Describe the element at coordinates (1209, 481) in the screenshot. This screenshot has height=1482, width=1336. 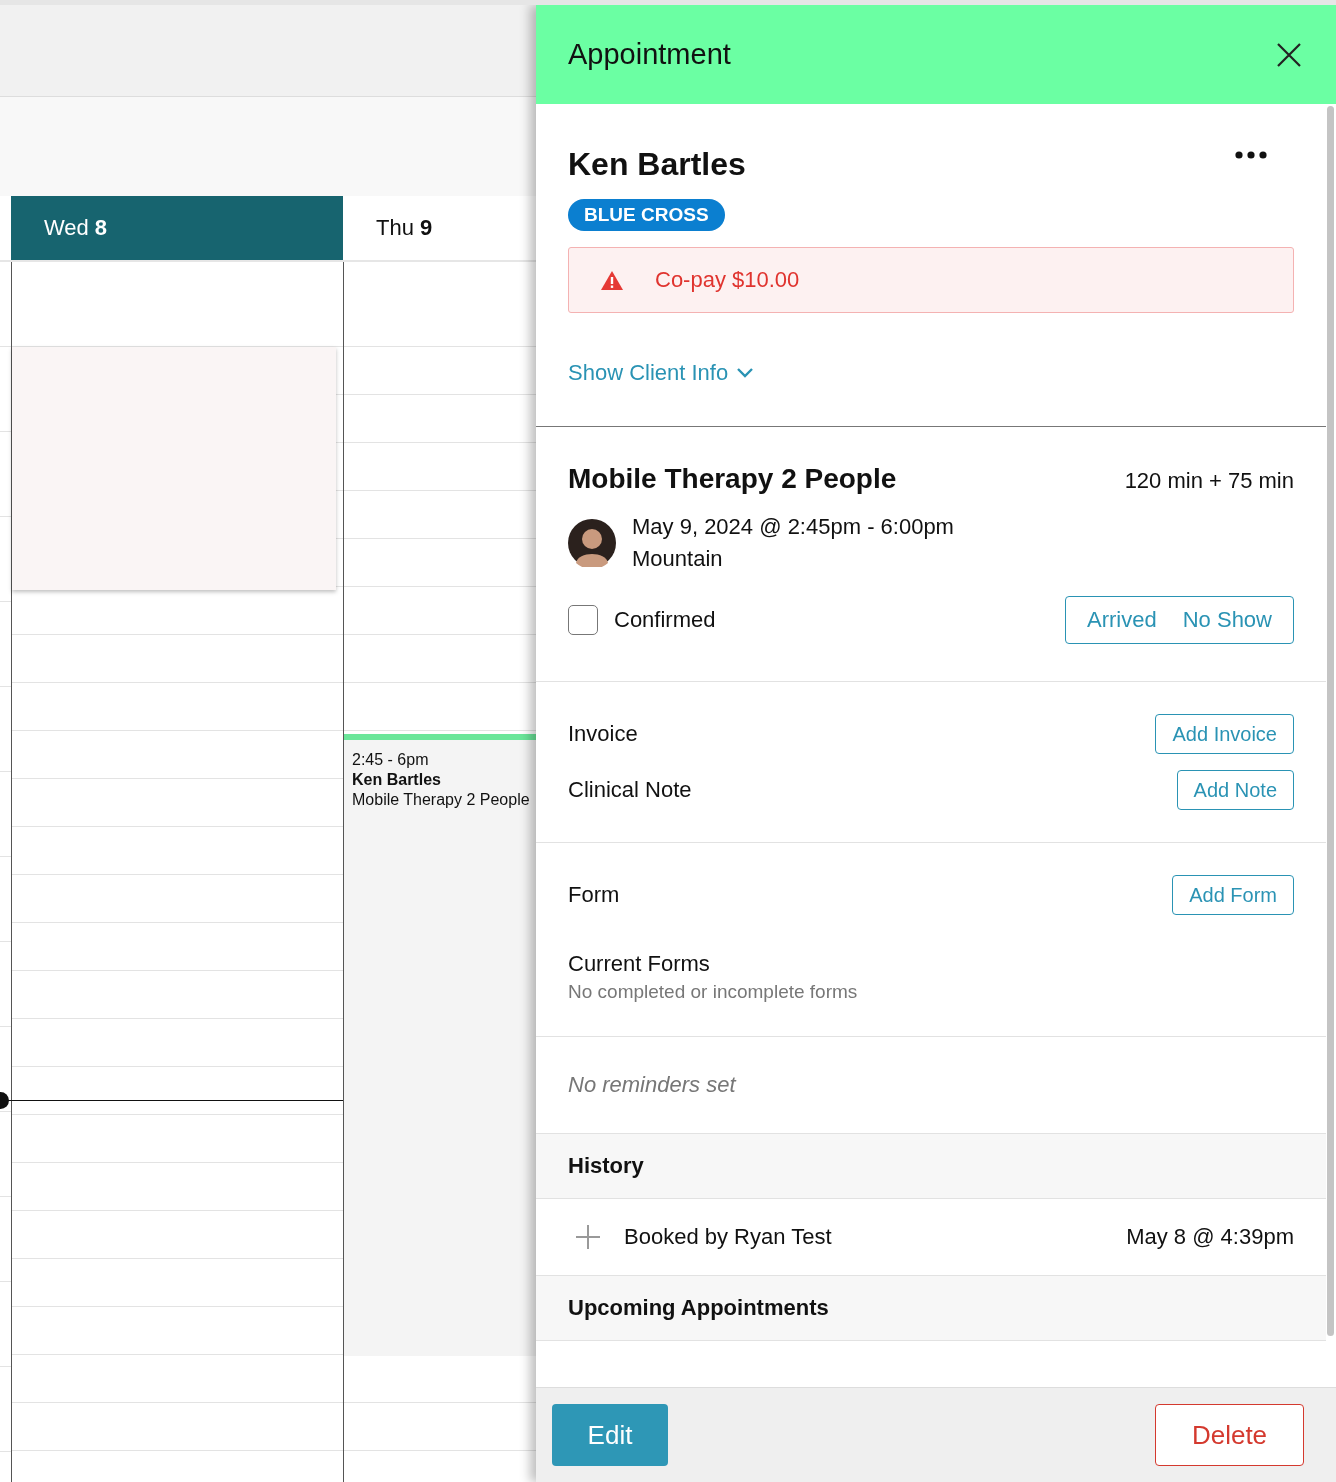
I see `duration: 120 min + 75 min` at that location.